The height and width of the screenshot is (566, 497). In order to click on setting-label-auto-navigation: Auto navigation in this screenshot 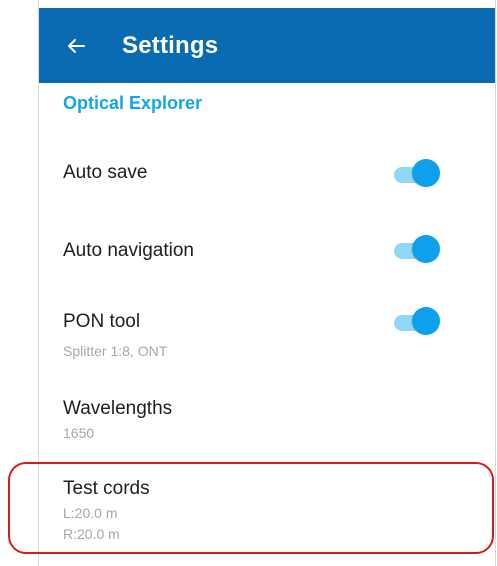, I will do `click(128, 250)`.